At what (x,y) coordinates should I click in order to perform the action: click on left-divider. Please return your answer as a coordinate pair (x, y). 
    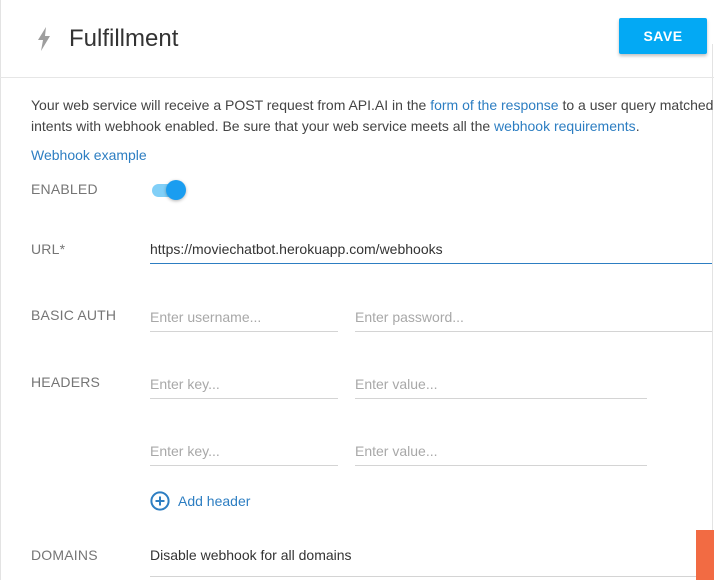
    Looking at the image, I should click on (0, 290).